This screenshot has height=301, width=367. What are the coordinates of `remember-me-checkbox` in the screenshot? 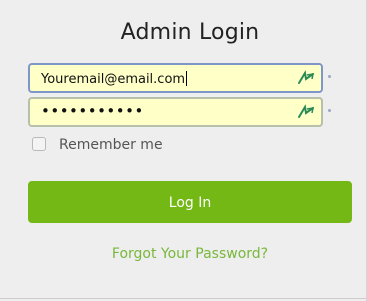 It's located at (39, 144).